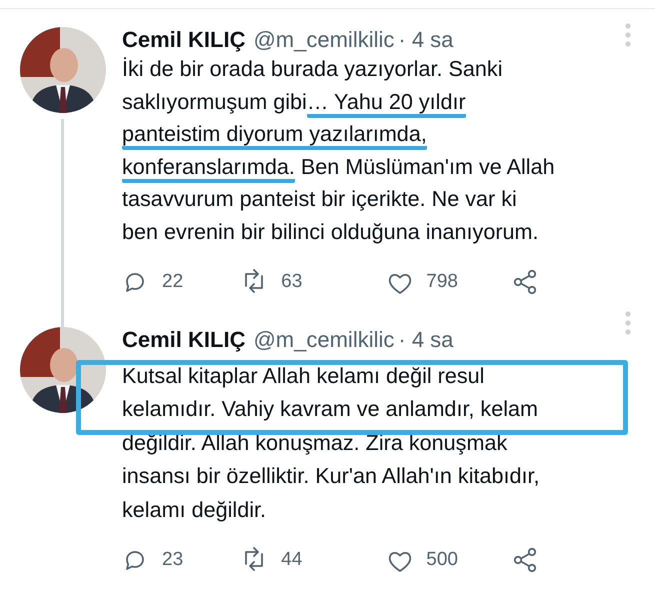 Image resolution: width=655 pixels, height=600 pixels. Describe the element at coordinates (291, 282) in the screenshot. I see `action-count: 63` at that location.